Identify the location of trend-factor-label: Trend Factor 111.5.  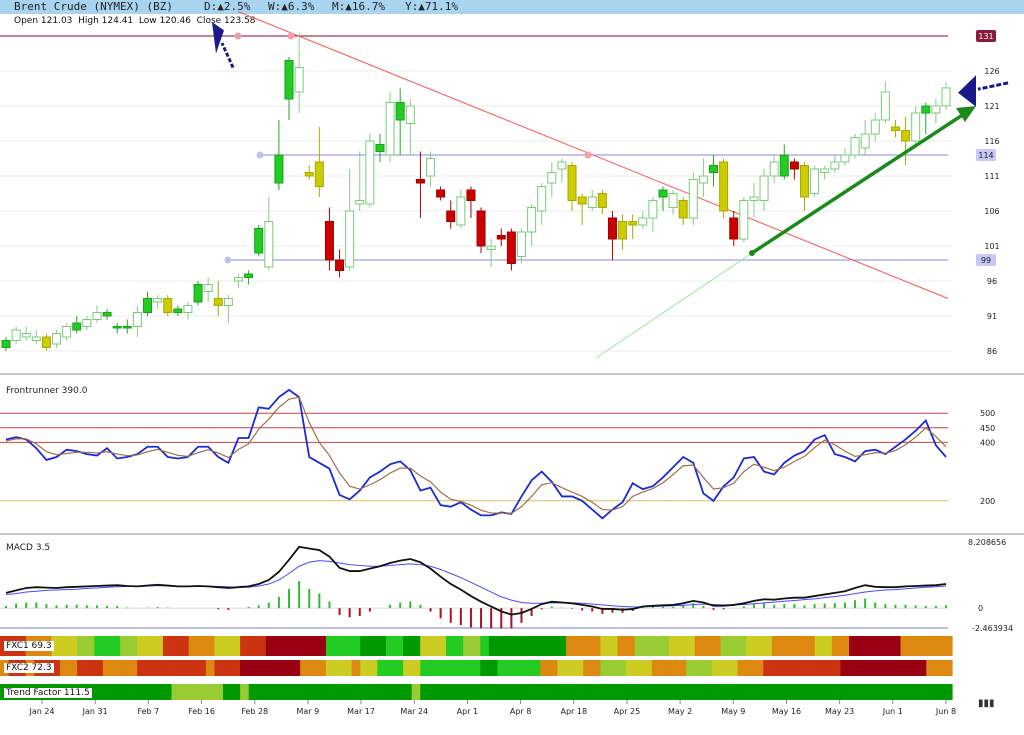
(48, 693).